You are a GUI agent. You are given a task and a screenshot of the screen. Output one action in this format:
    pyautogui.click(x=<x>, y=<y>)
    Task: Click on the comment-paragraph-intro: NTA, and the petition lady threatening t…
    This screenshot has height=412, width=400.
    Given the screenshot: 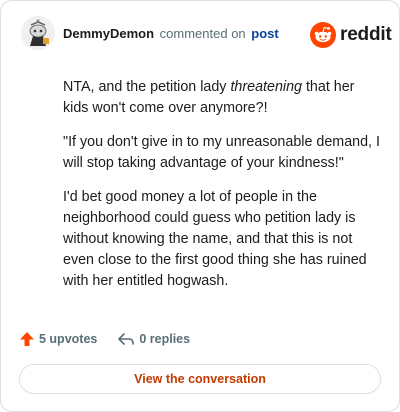 What is the action you would take?
    pyautogui.click(x=209, y=97)
    